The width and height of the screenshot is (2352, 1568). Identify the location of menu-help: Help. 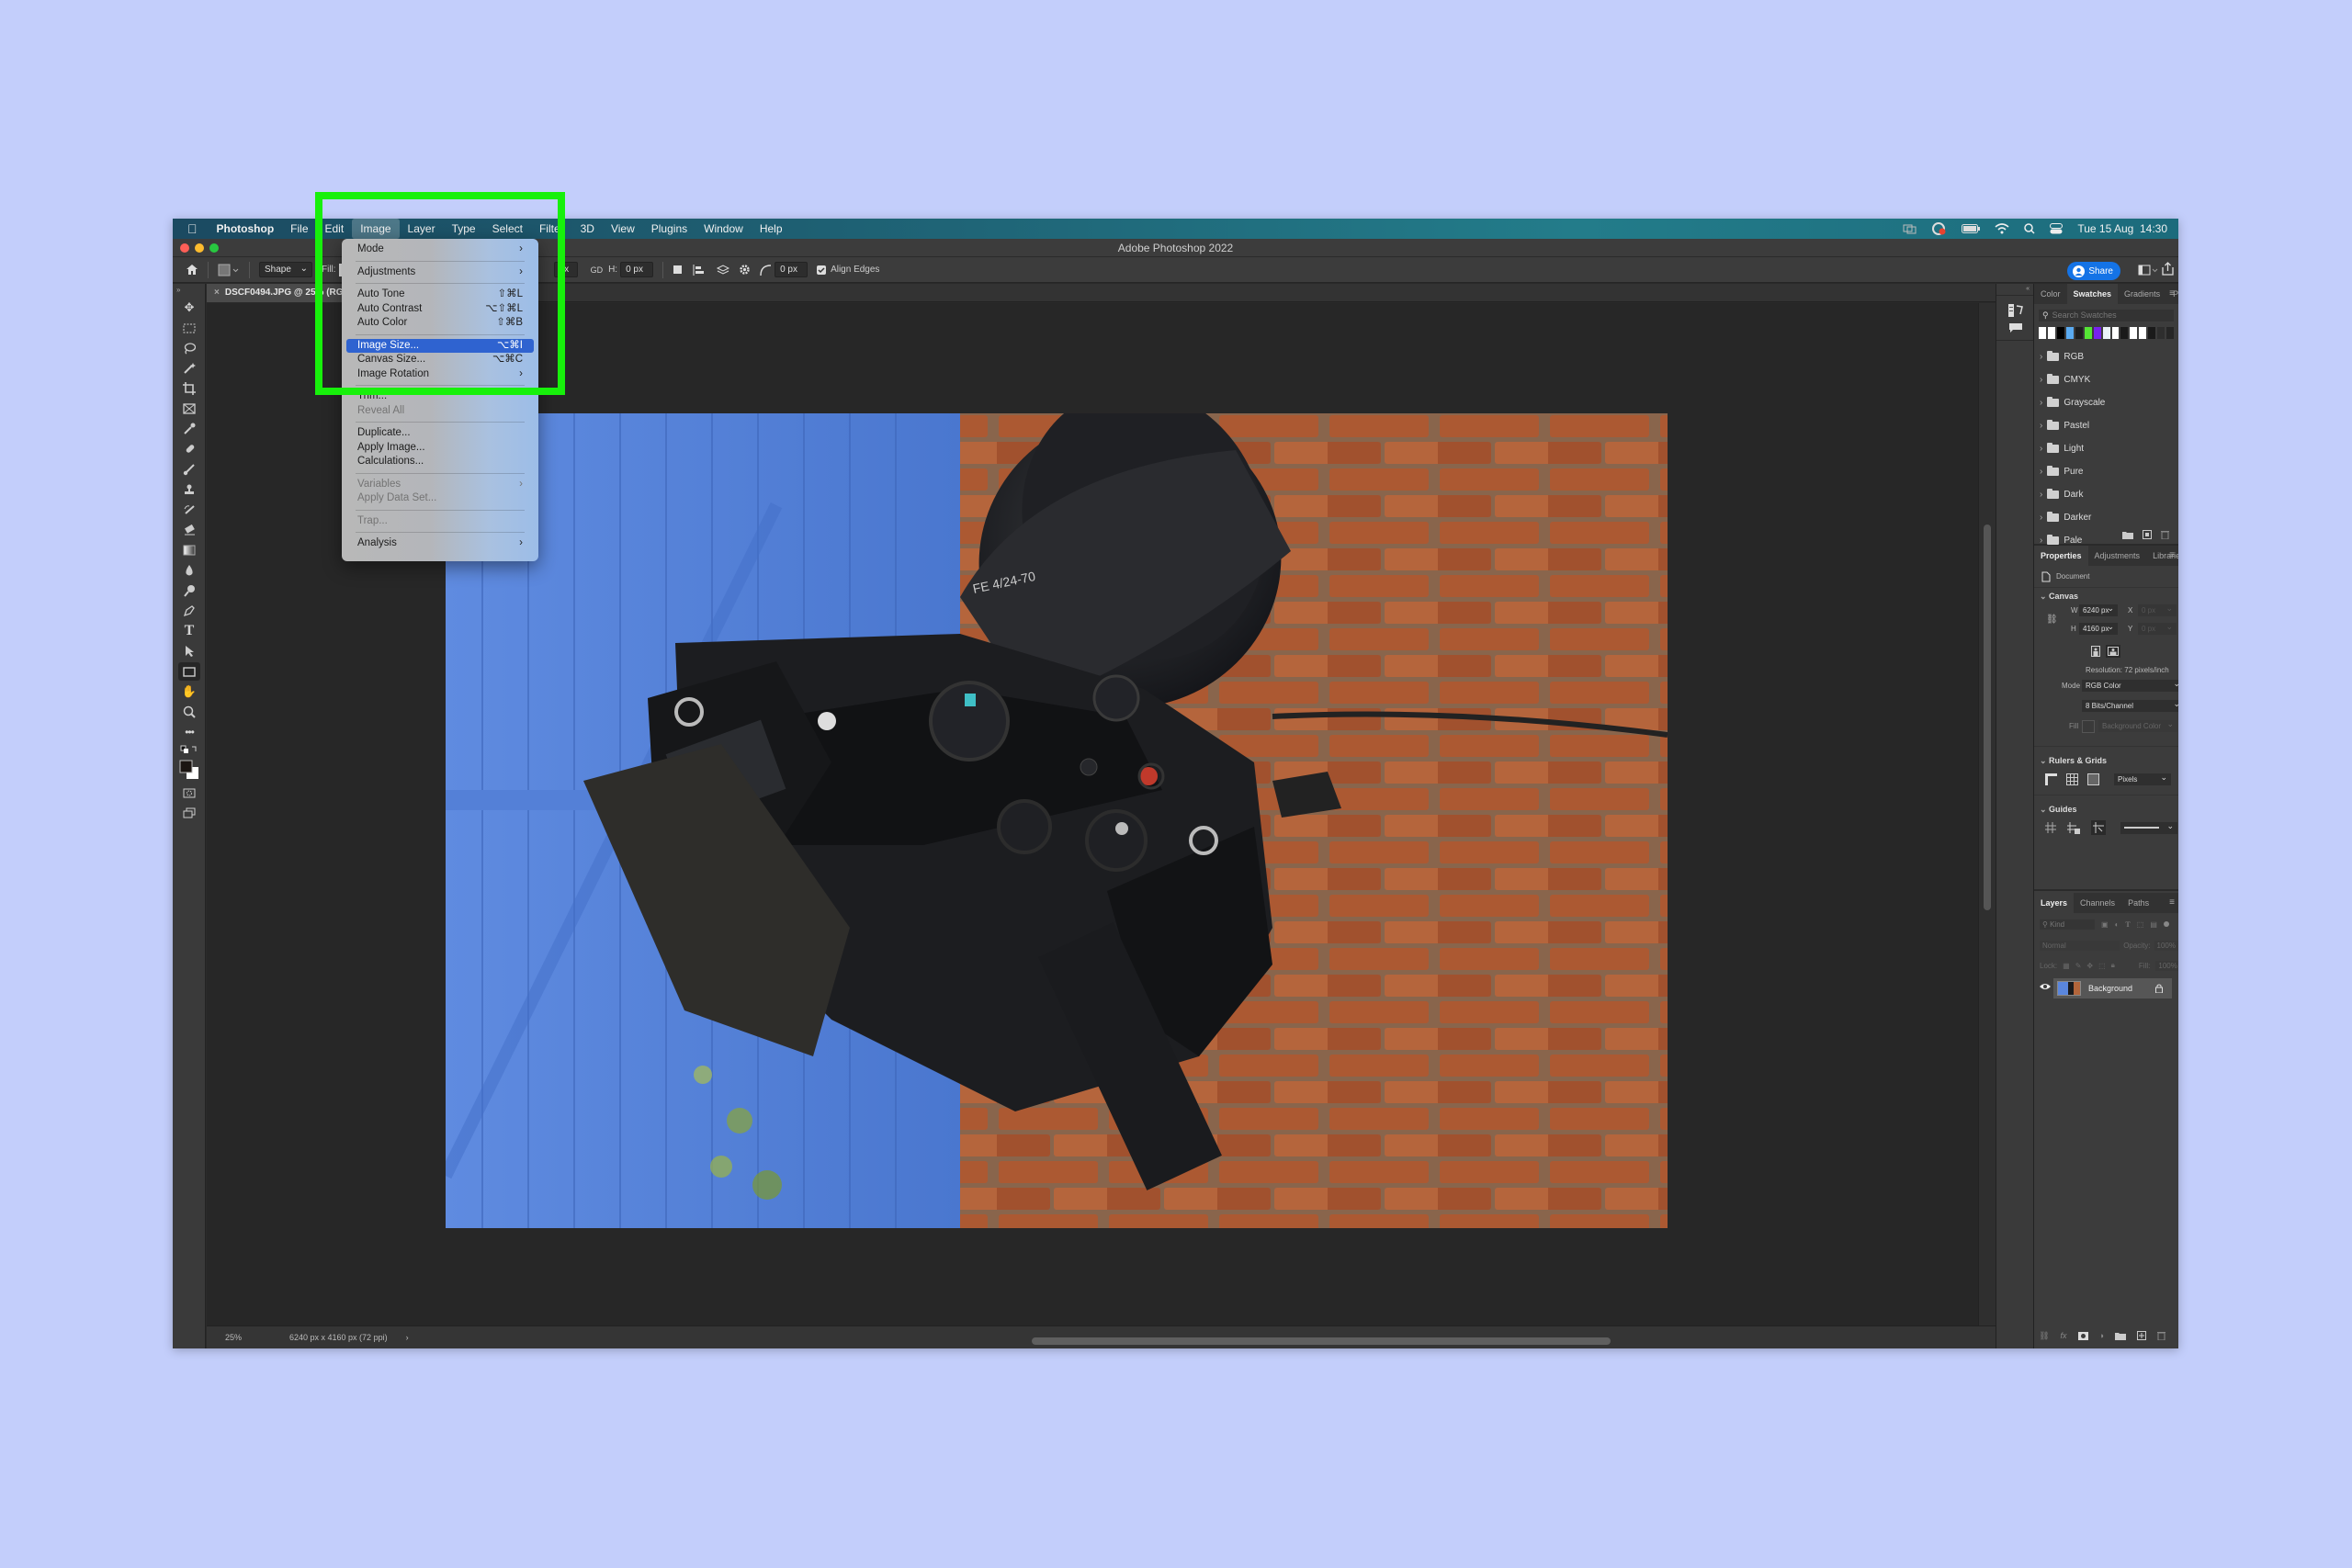
(771, 229).